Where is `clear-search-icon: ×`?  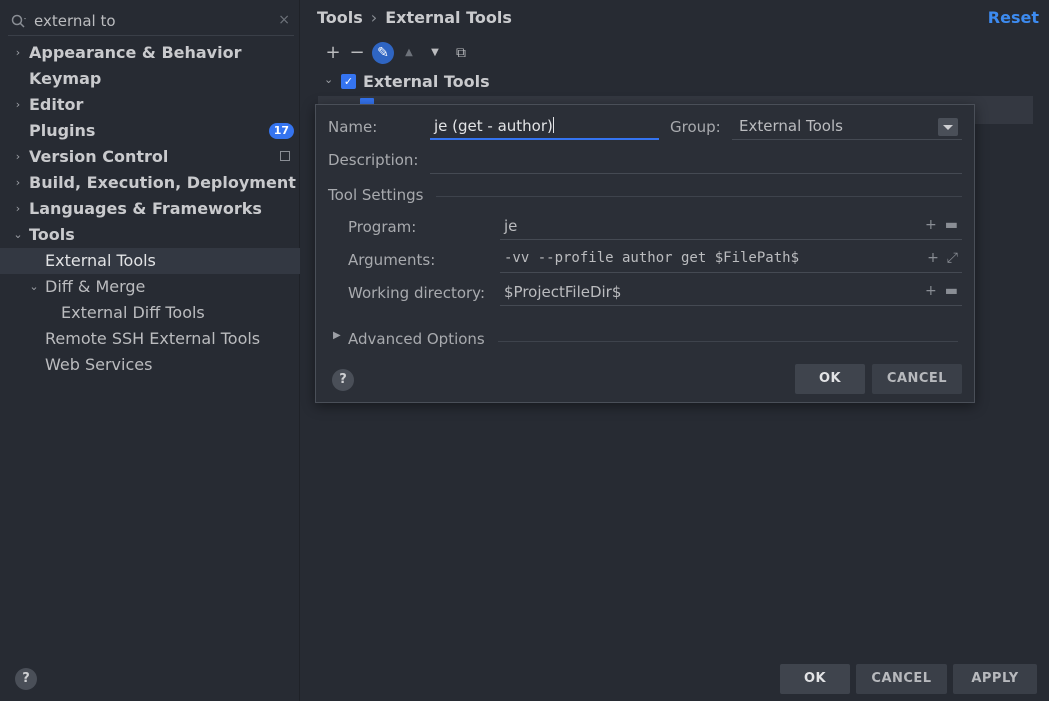 clear-search-icon: × is located at coordinates (284, 20).